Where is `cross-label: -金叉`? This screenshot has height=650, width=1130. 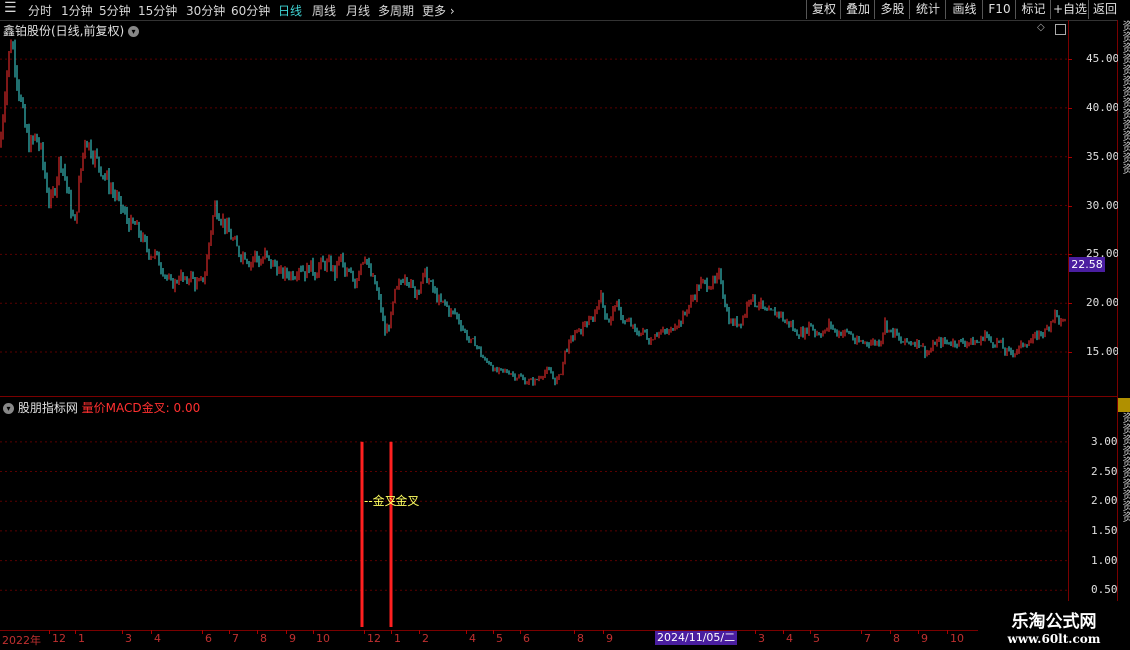
cross-label: -金叉 is located at coordinates (405, 500).